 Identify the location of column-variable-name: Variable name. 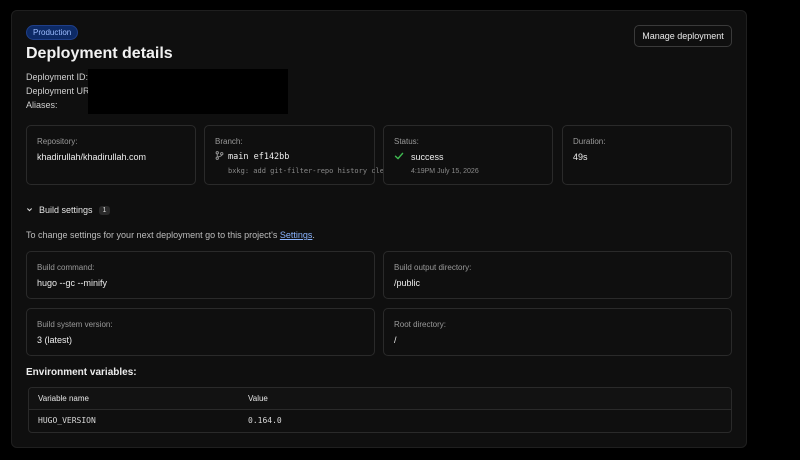
(63, 398).